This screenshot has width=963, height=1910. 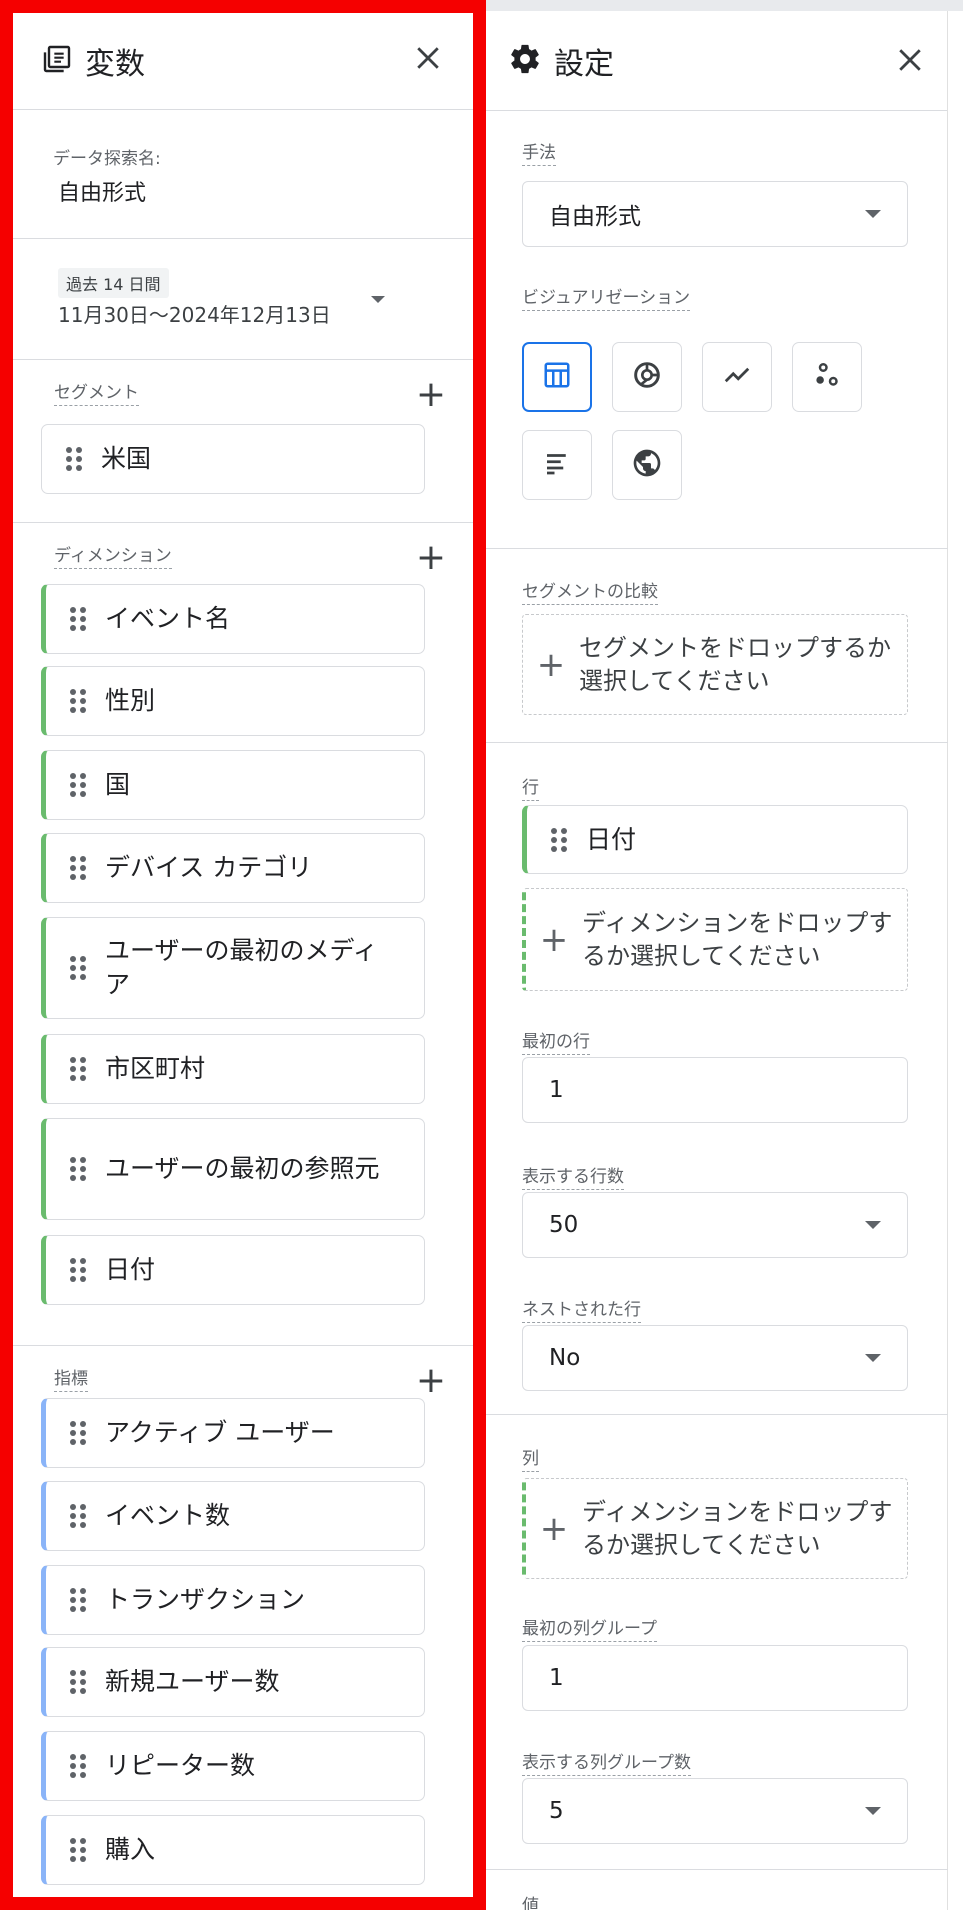 I want to click on col-groups-shown-label: 表示する列グループ数, so click(x=606, y=1764).